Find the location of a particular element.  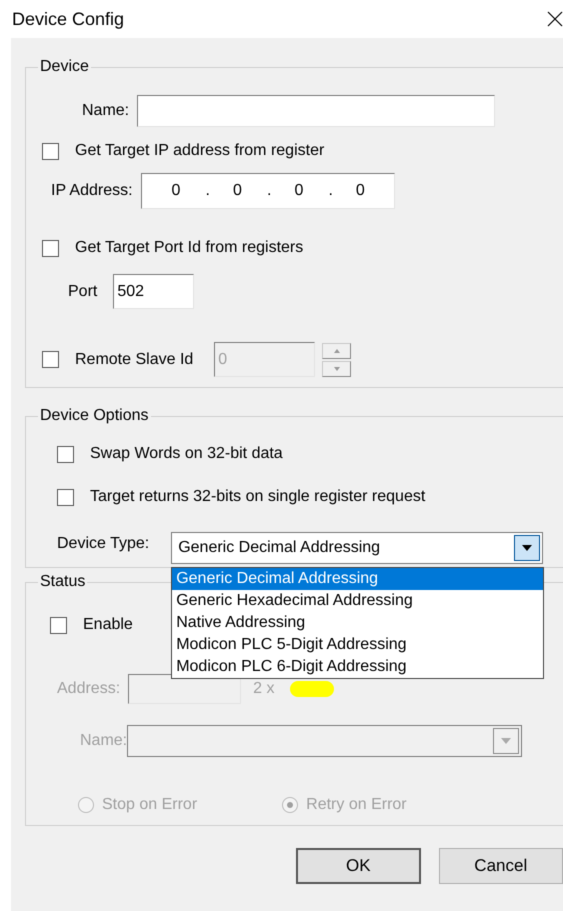

name-field is located at coordinates (316, 111).